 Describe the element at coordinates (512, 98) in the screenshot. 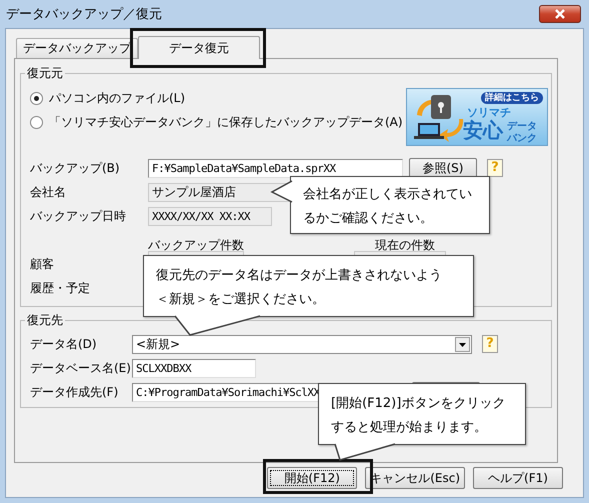

I see `details-badge: 詳細はこちら` at that location.